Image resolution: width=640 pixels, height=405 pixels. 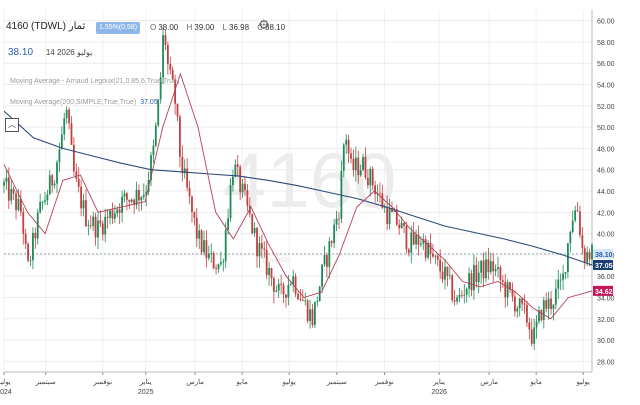 I want to click on y-tick-label: 32.00, so click(x=606, y=320).